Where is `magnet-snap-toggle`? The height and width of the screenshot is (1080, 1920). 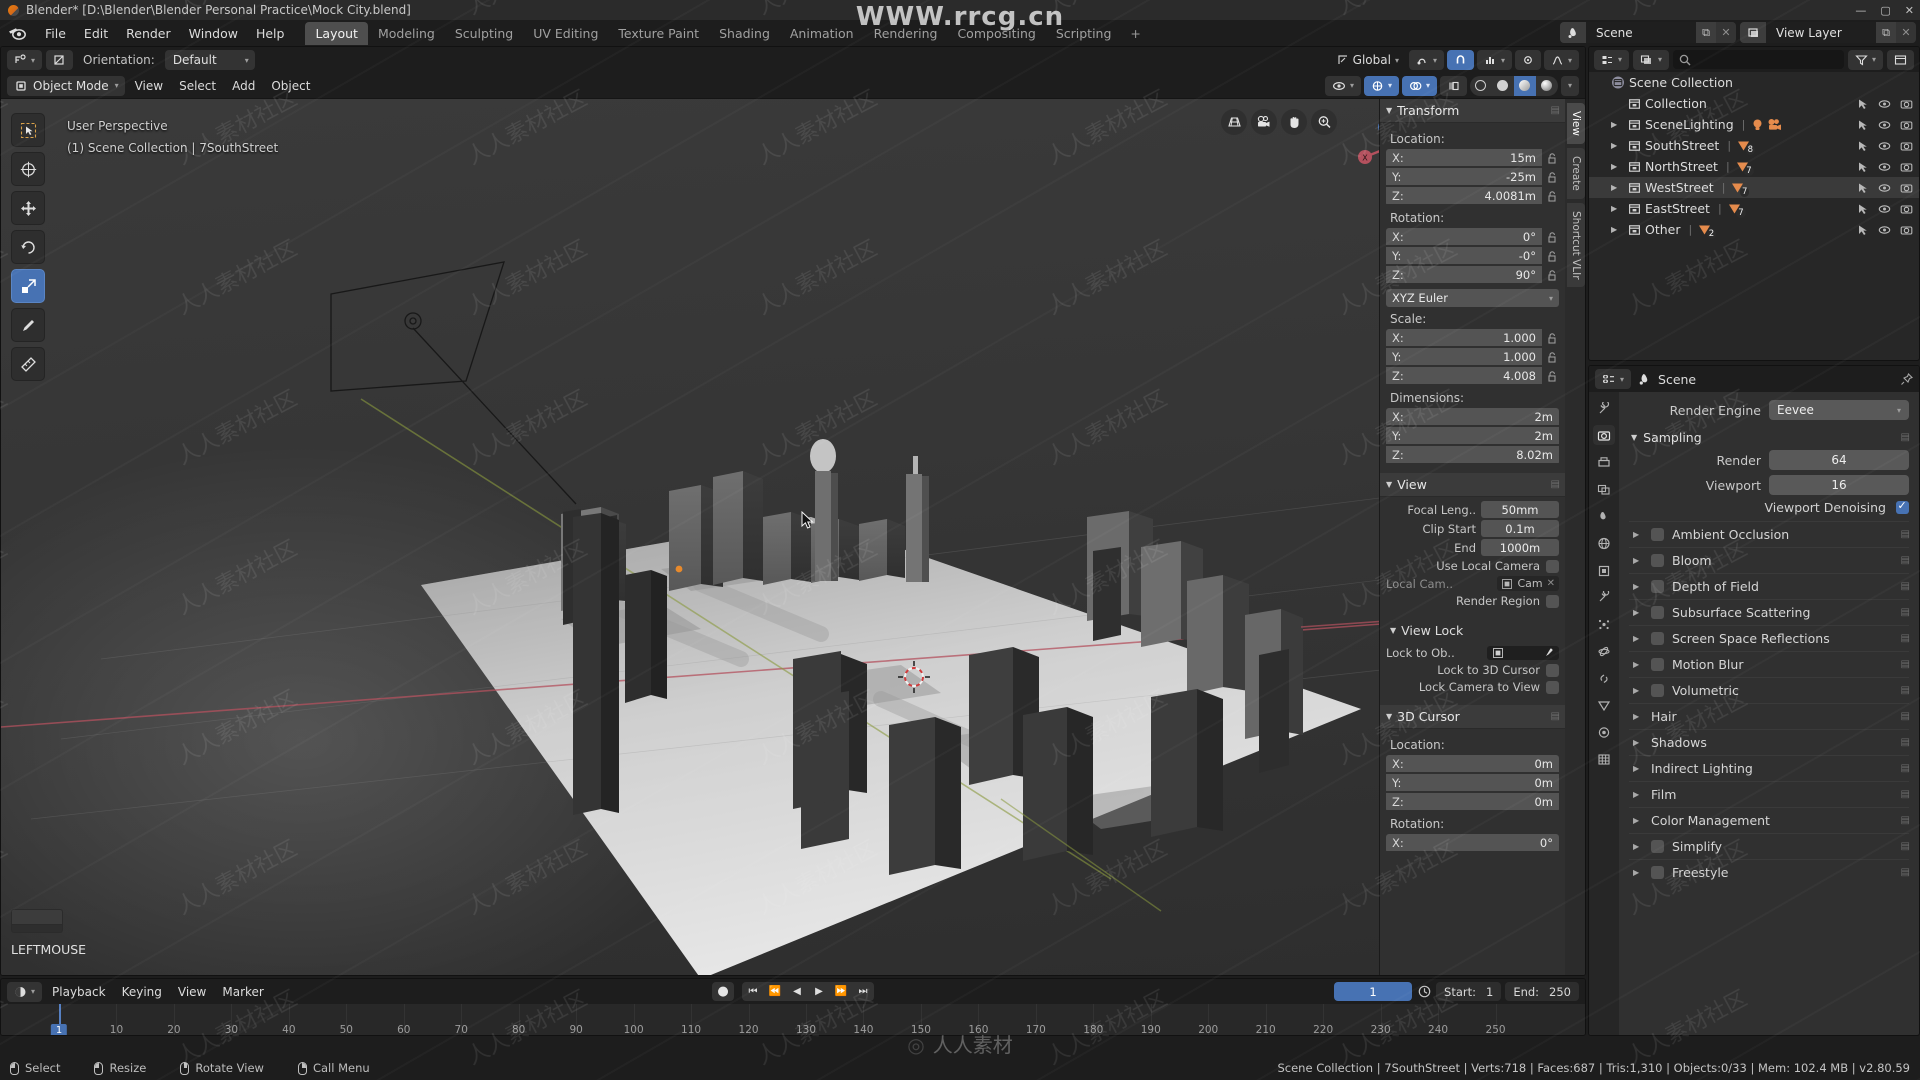 magnet-snap-toggle is located at coordinates (1460, 60).